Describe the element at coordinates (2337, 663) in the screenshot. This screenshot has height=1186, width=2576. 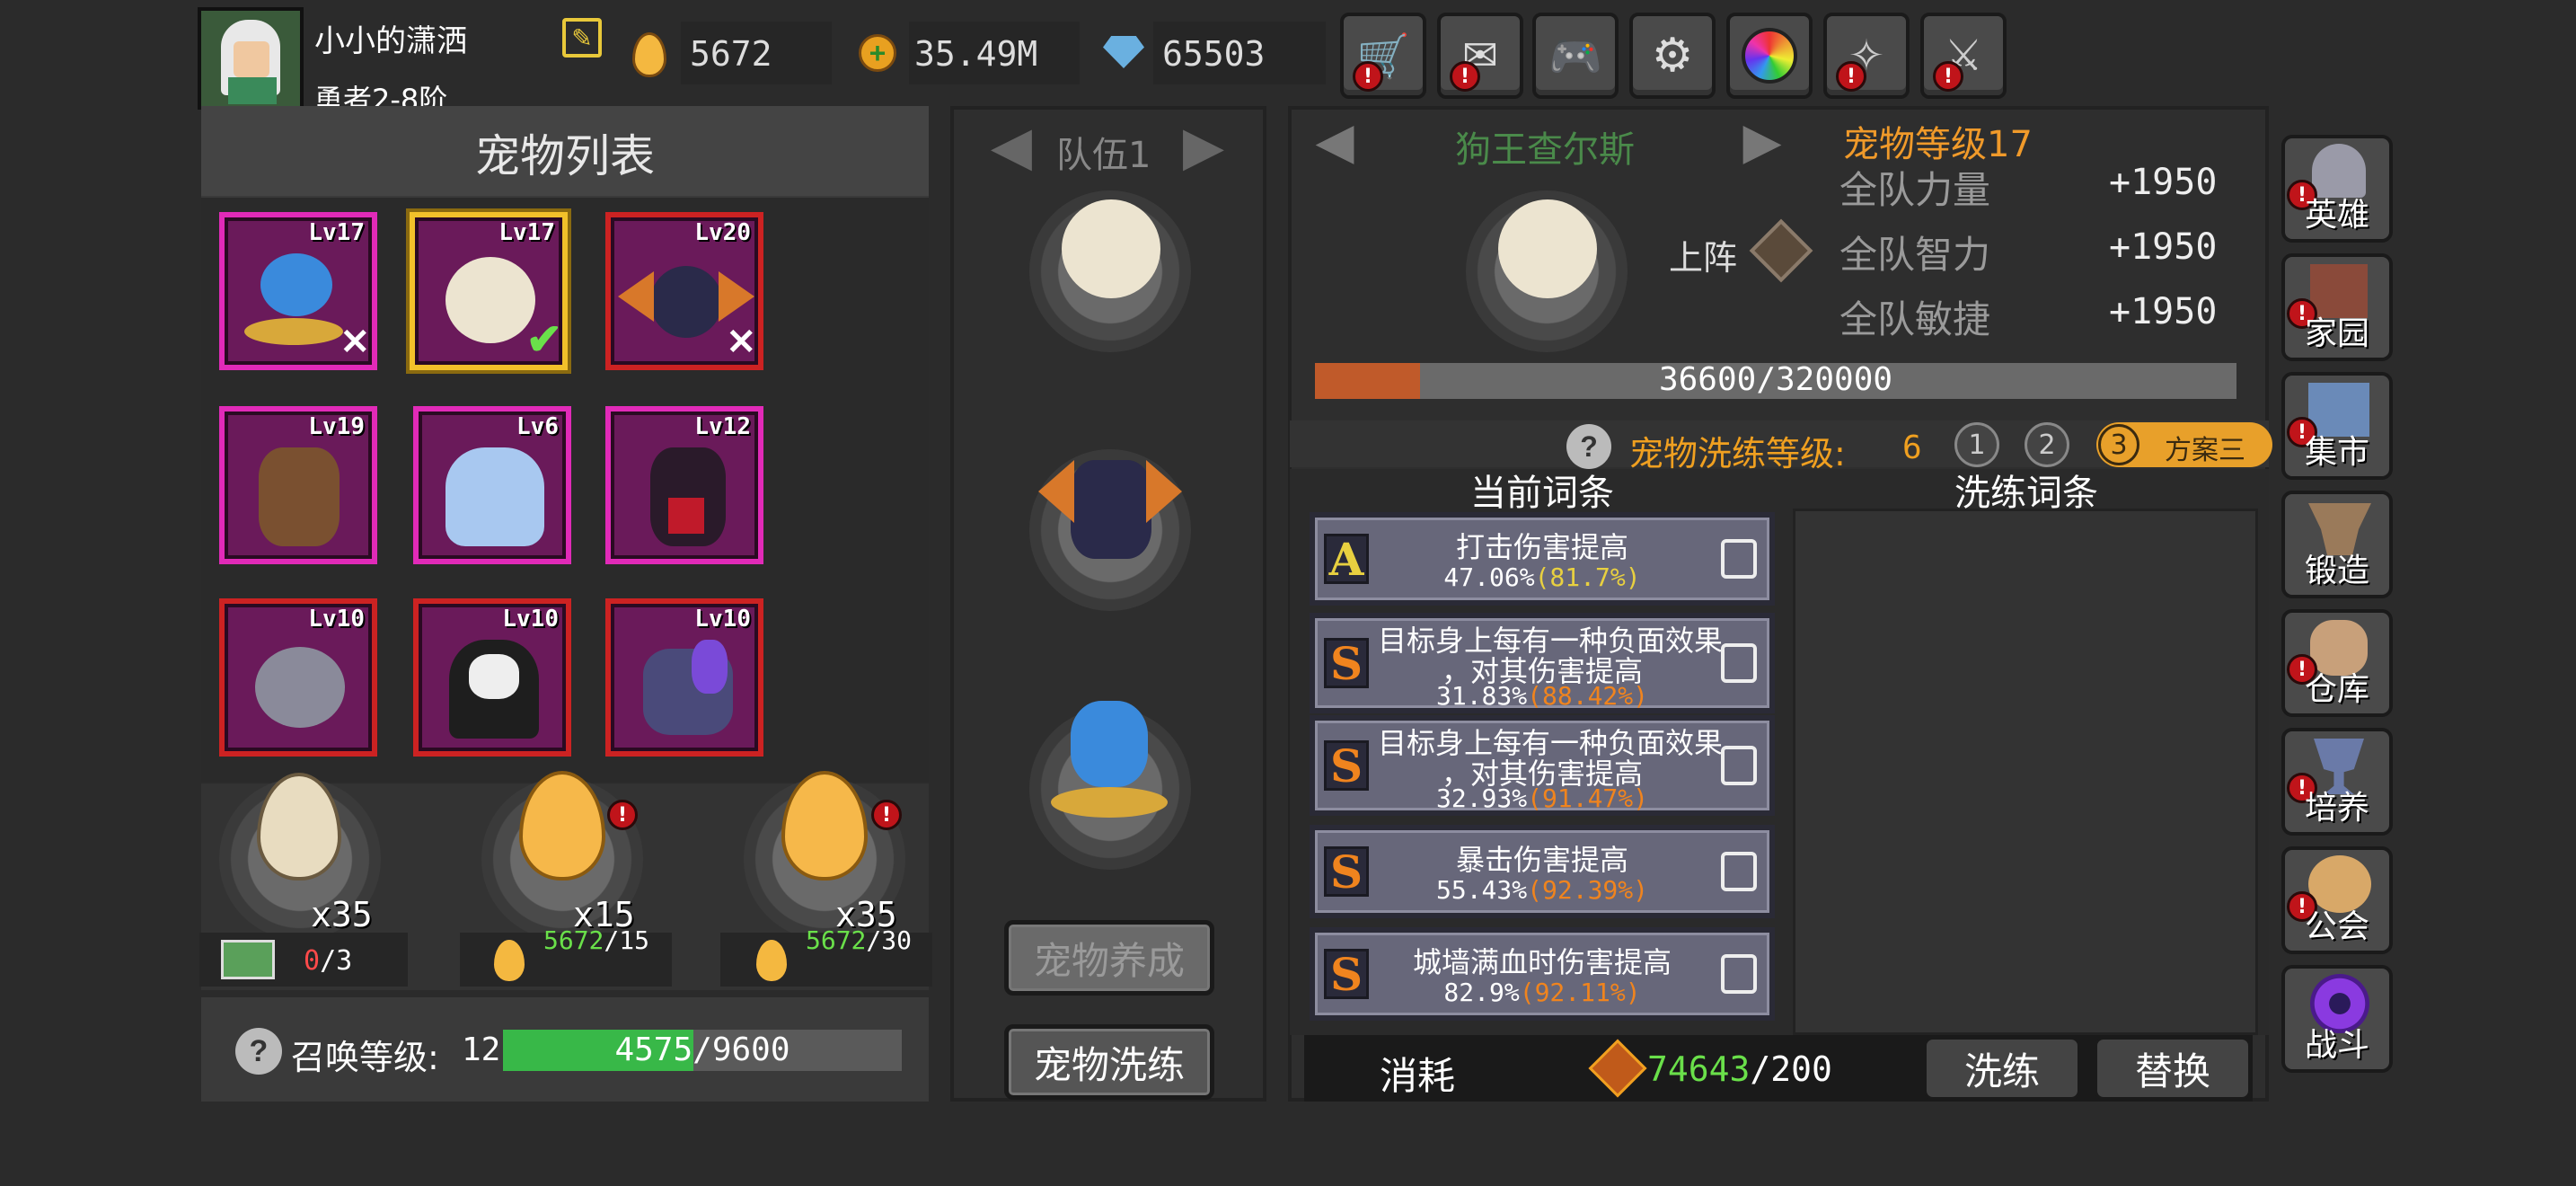
I see `side-menu-storage: ! 仓库` at that location.